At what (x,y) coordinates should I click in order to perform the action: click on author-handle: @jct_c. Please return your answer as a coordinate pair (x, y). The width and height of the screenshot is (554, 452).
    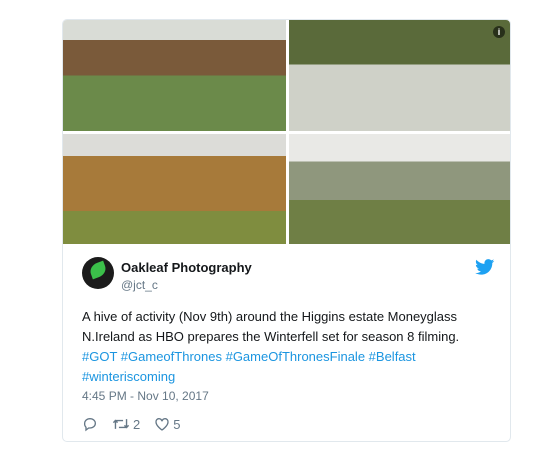
    Looking at the image, I should click on (139, 285).